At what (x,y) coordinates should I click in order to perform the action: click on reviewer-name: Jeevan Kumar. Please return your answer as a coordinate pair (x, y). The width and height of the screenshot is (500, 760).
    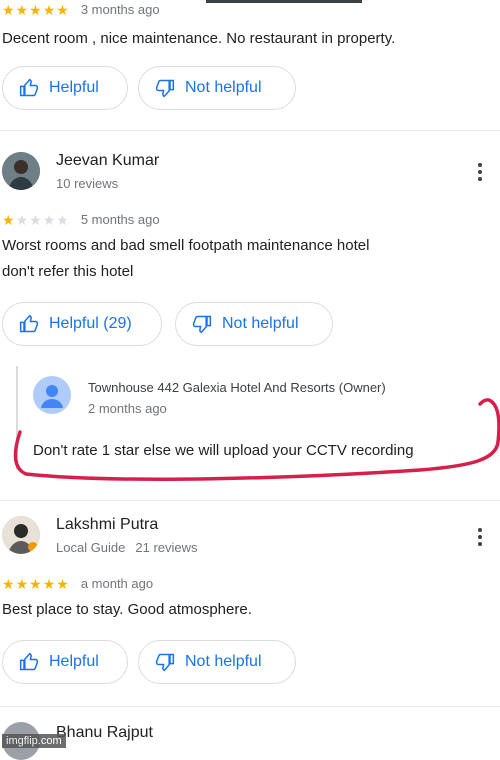
    Looking at the image, I should click on (107, 161).